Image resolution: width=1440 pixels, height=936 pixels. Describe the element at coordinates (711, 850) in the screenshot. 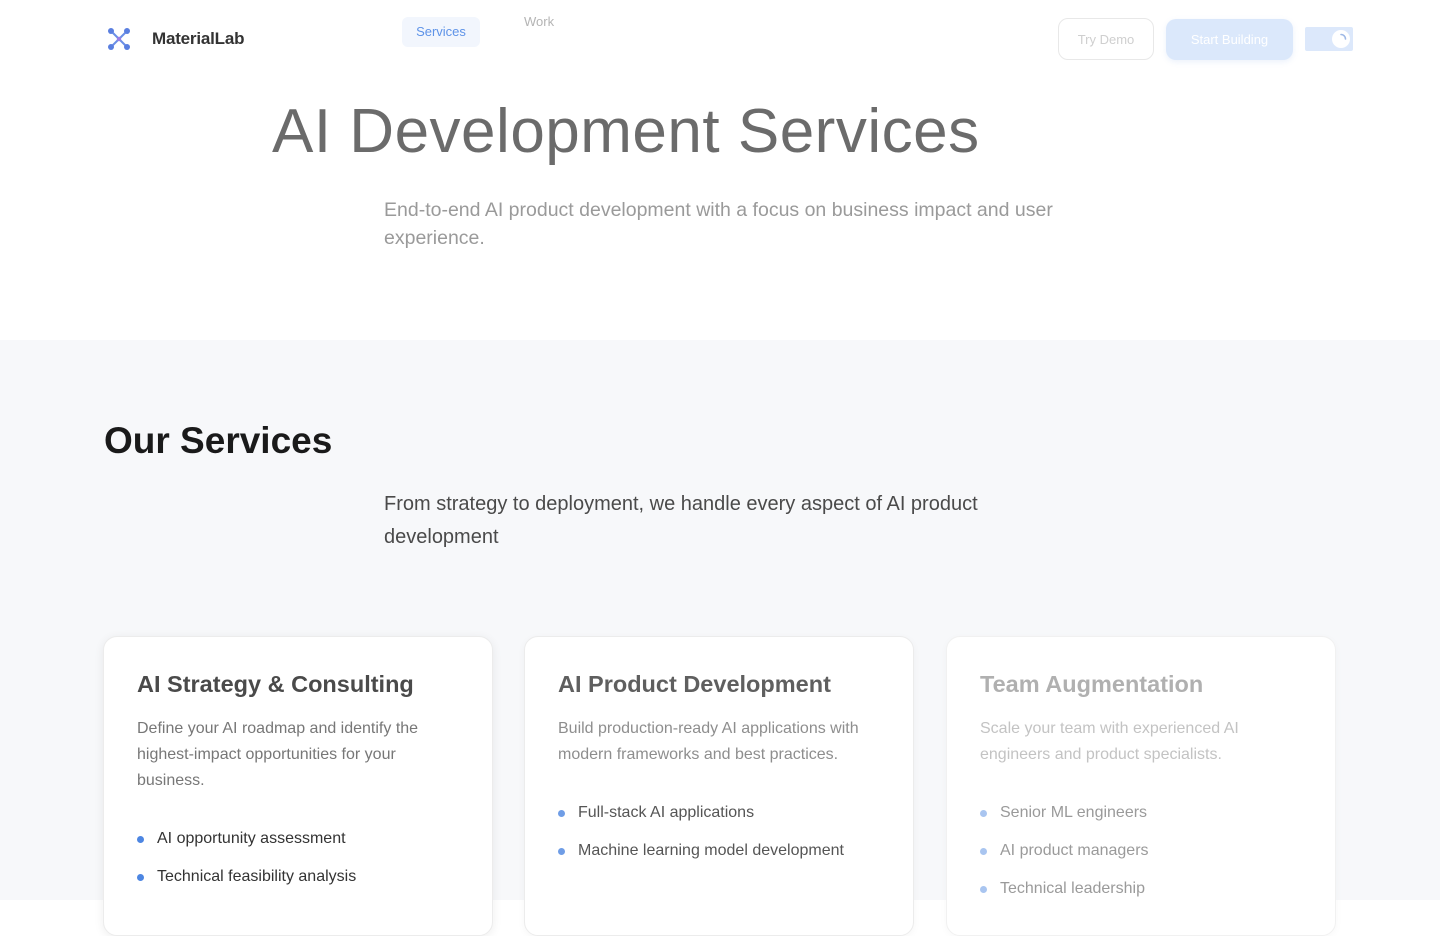

I see `list-item-label: Machine learning model development` at that location.